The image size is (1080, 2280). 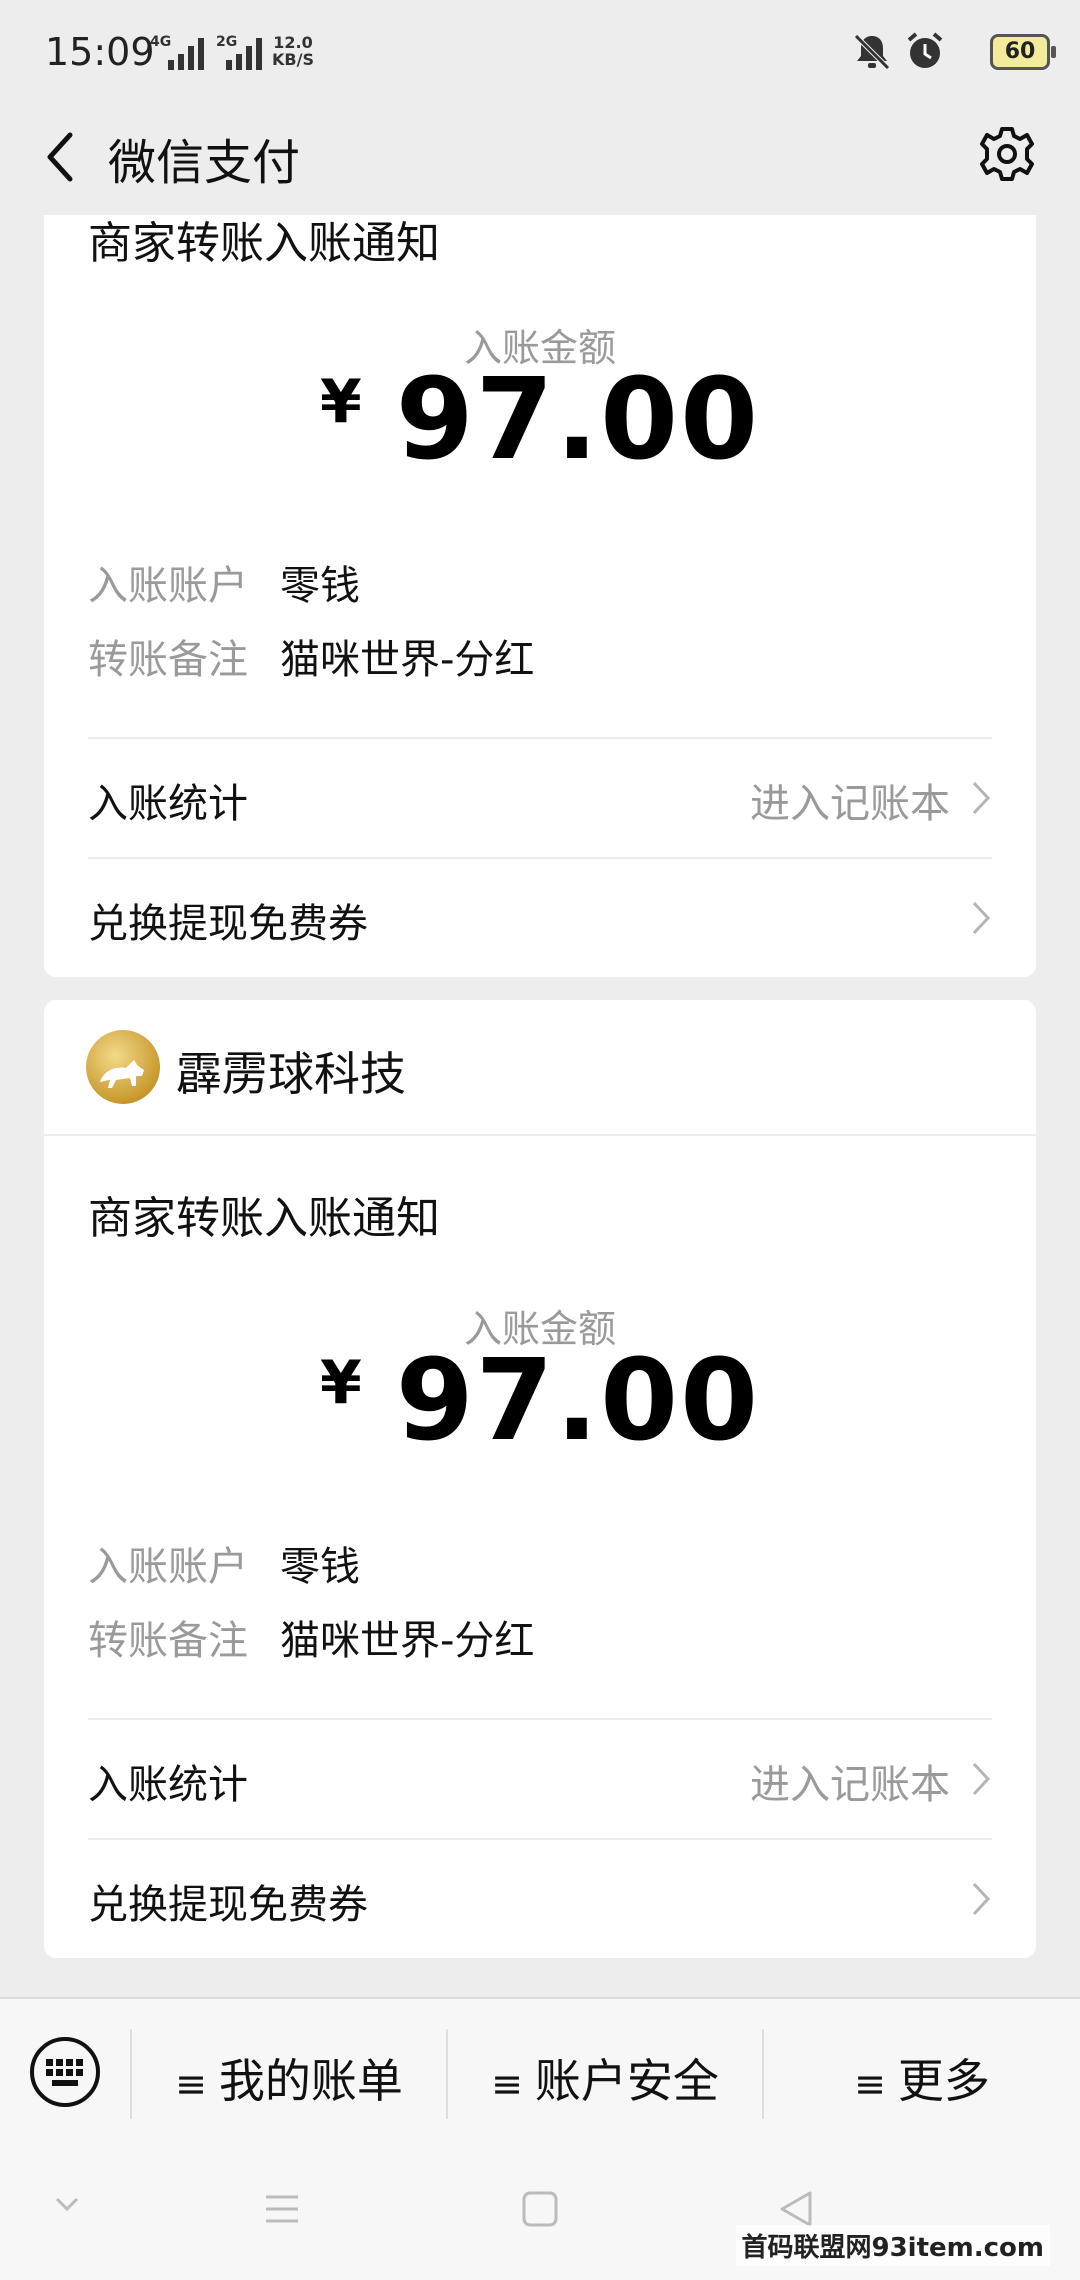 I want to click on nav-bar: 微信支付, so click(x=540, y=160).